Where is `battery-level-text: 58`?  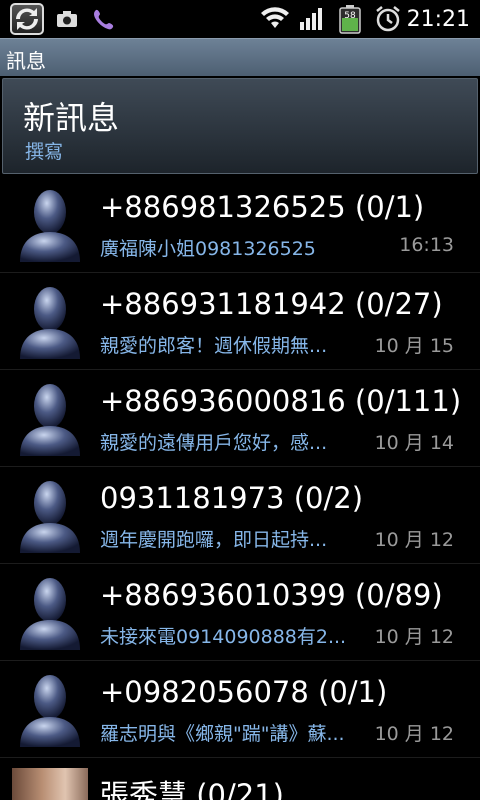
battery-level-text: 58 is located at coordinates (350, 16).